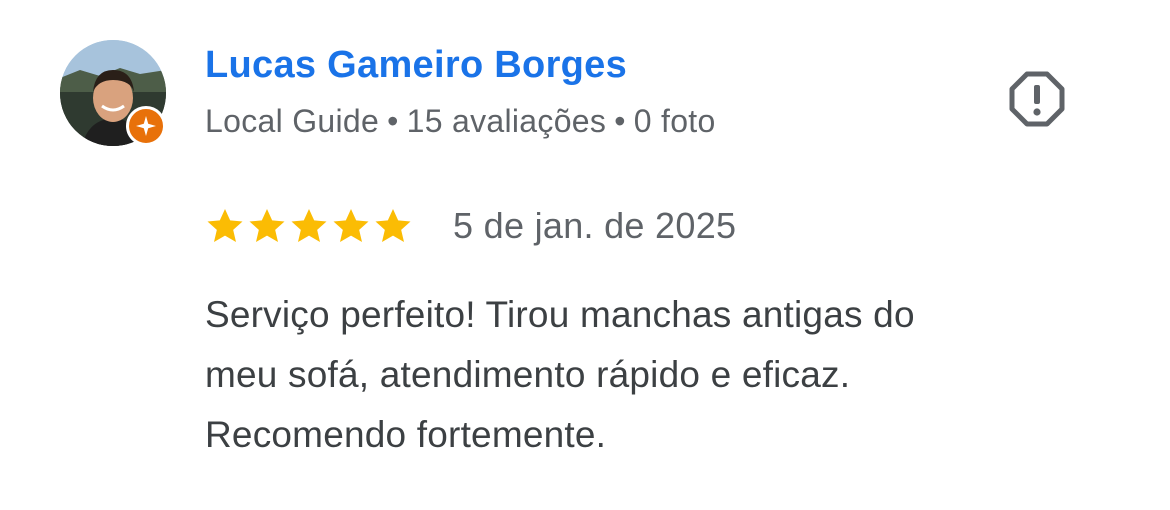  I want to click on report-review-button, so click(1037, 99).